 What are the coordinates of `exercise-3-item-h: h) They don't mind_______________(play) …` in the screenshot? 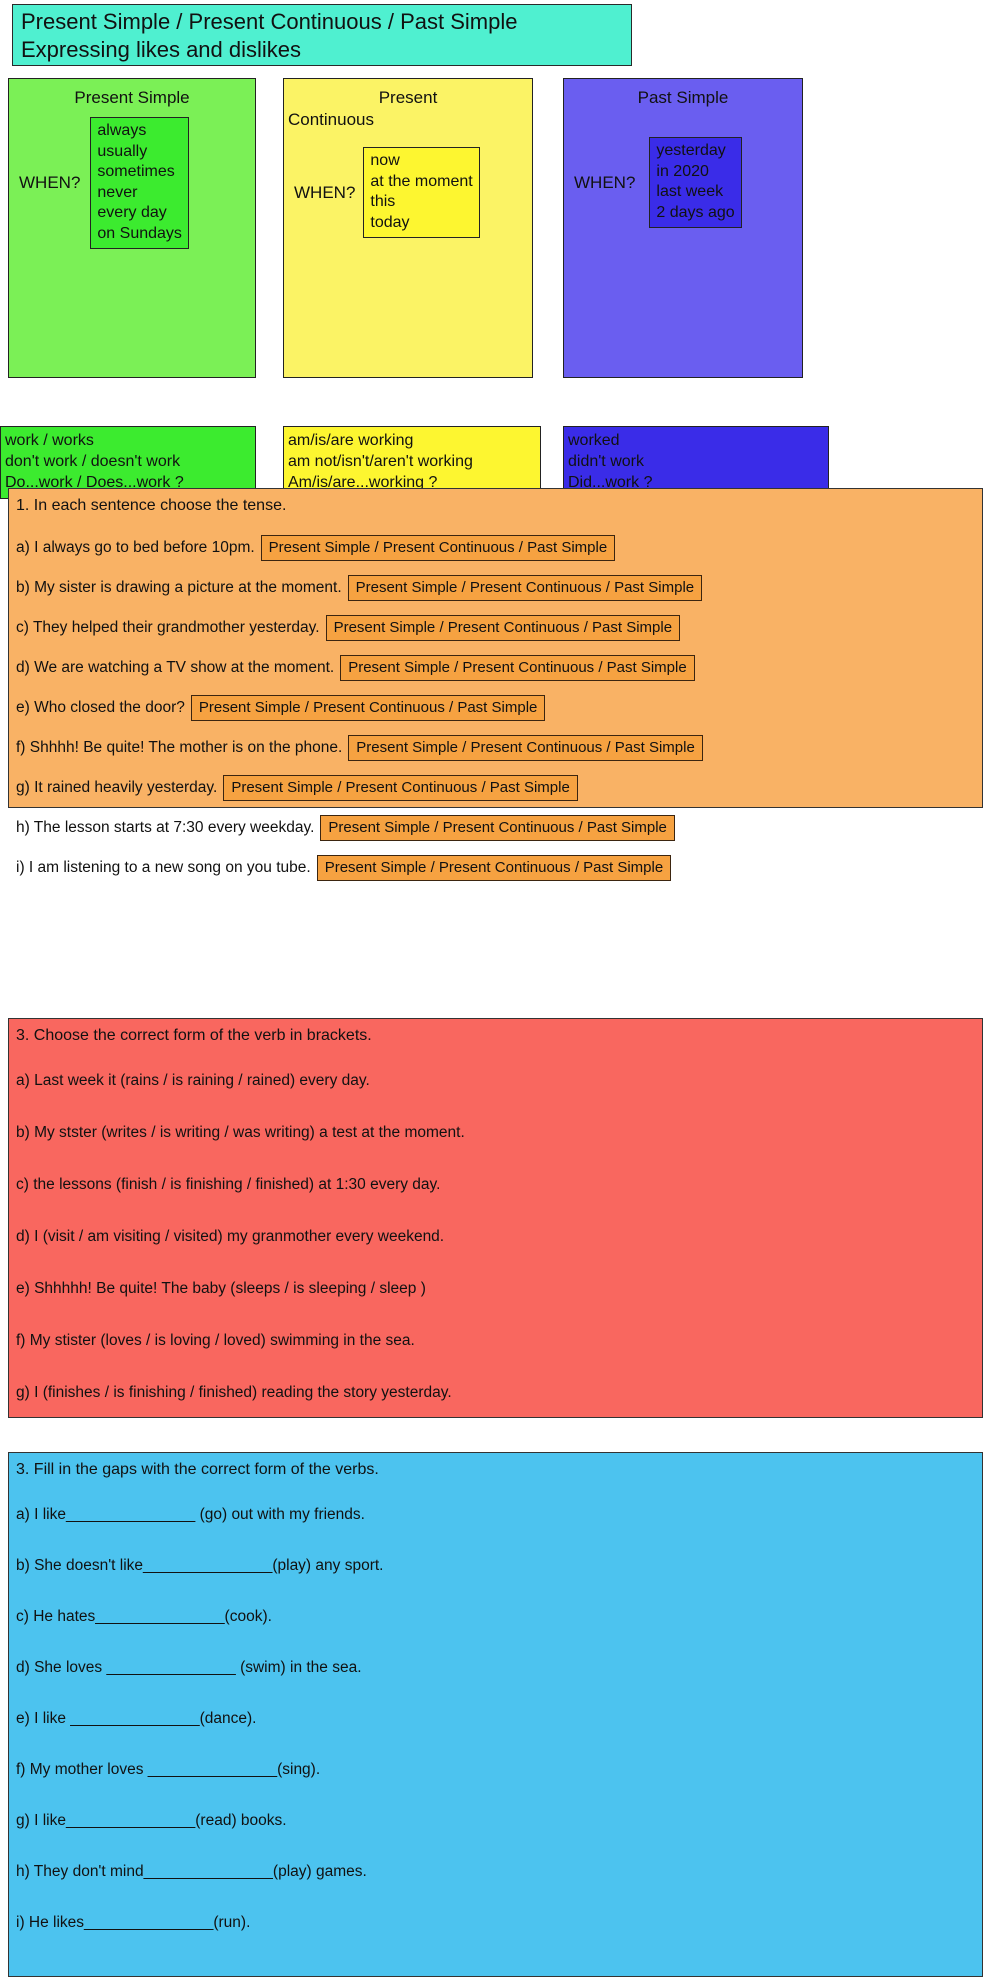 It's located at (191, 1872).